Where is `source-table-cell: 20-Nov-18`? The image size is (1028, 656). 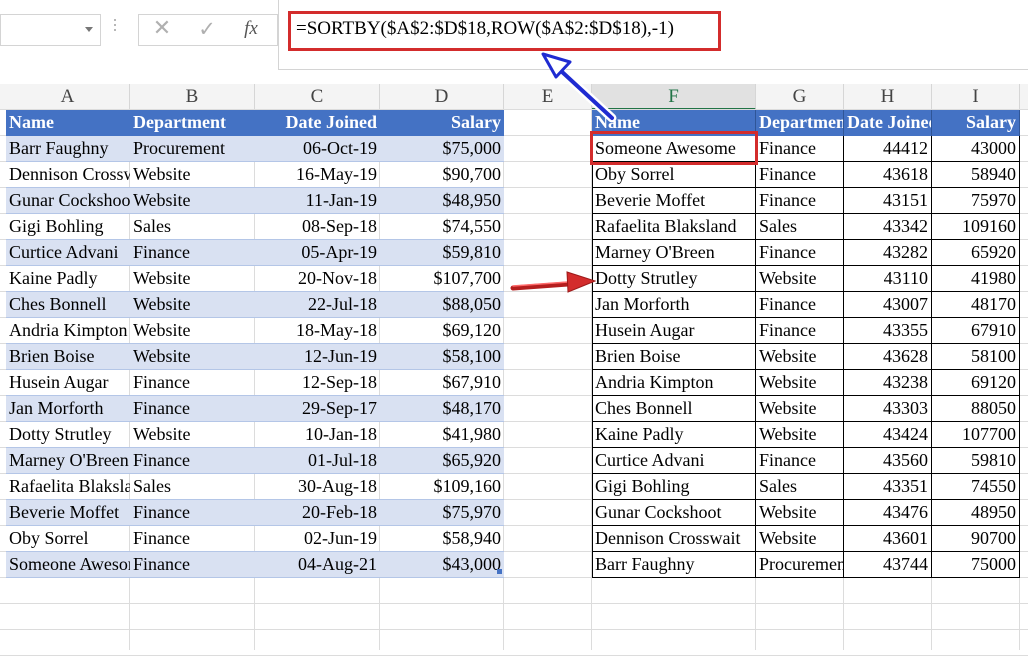
source-table-cell: 20-Nov-18 is located at coordinates (317, 279).